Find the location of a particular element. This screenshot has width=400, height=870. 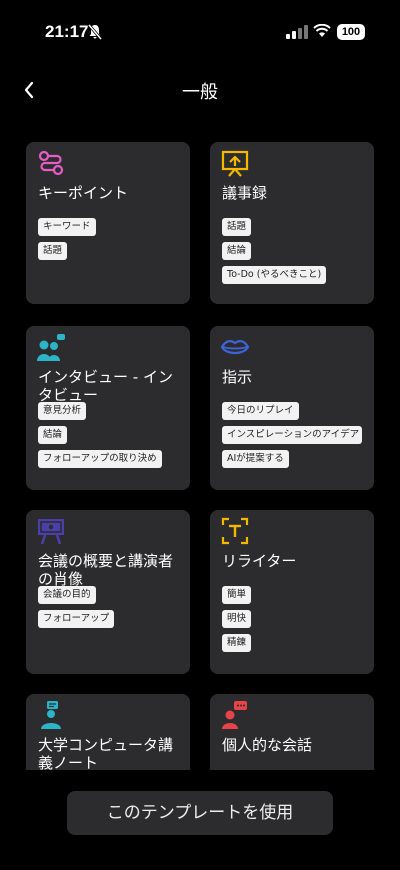

battery-indicator: 100 is located at coordinates (351, 32).